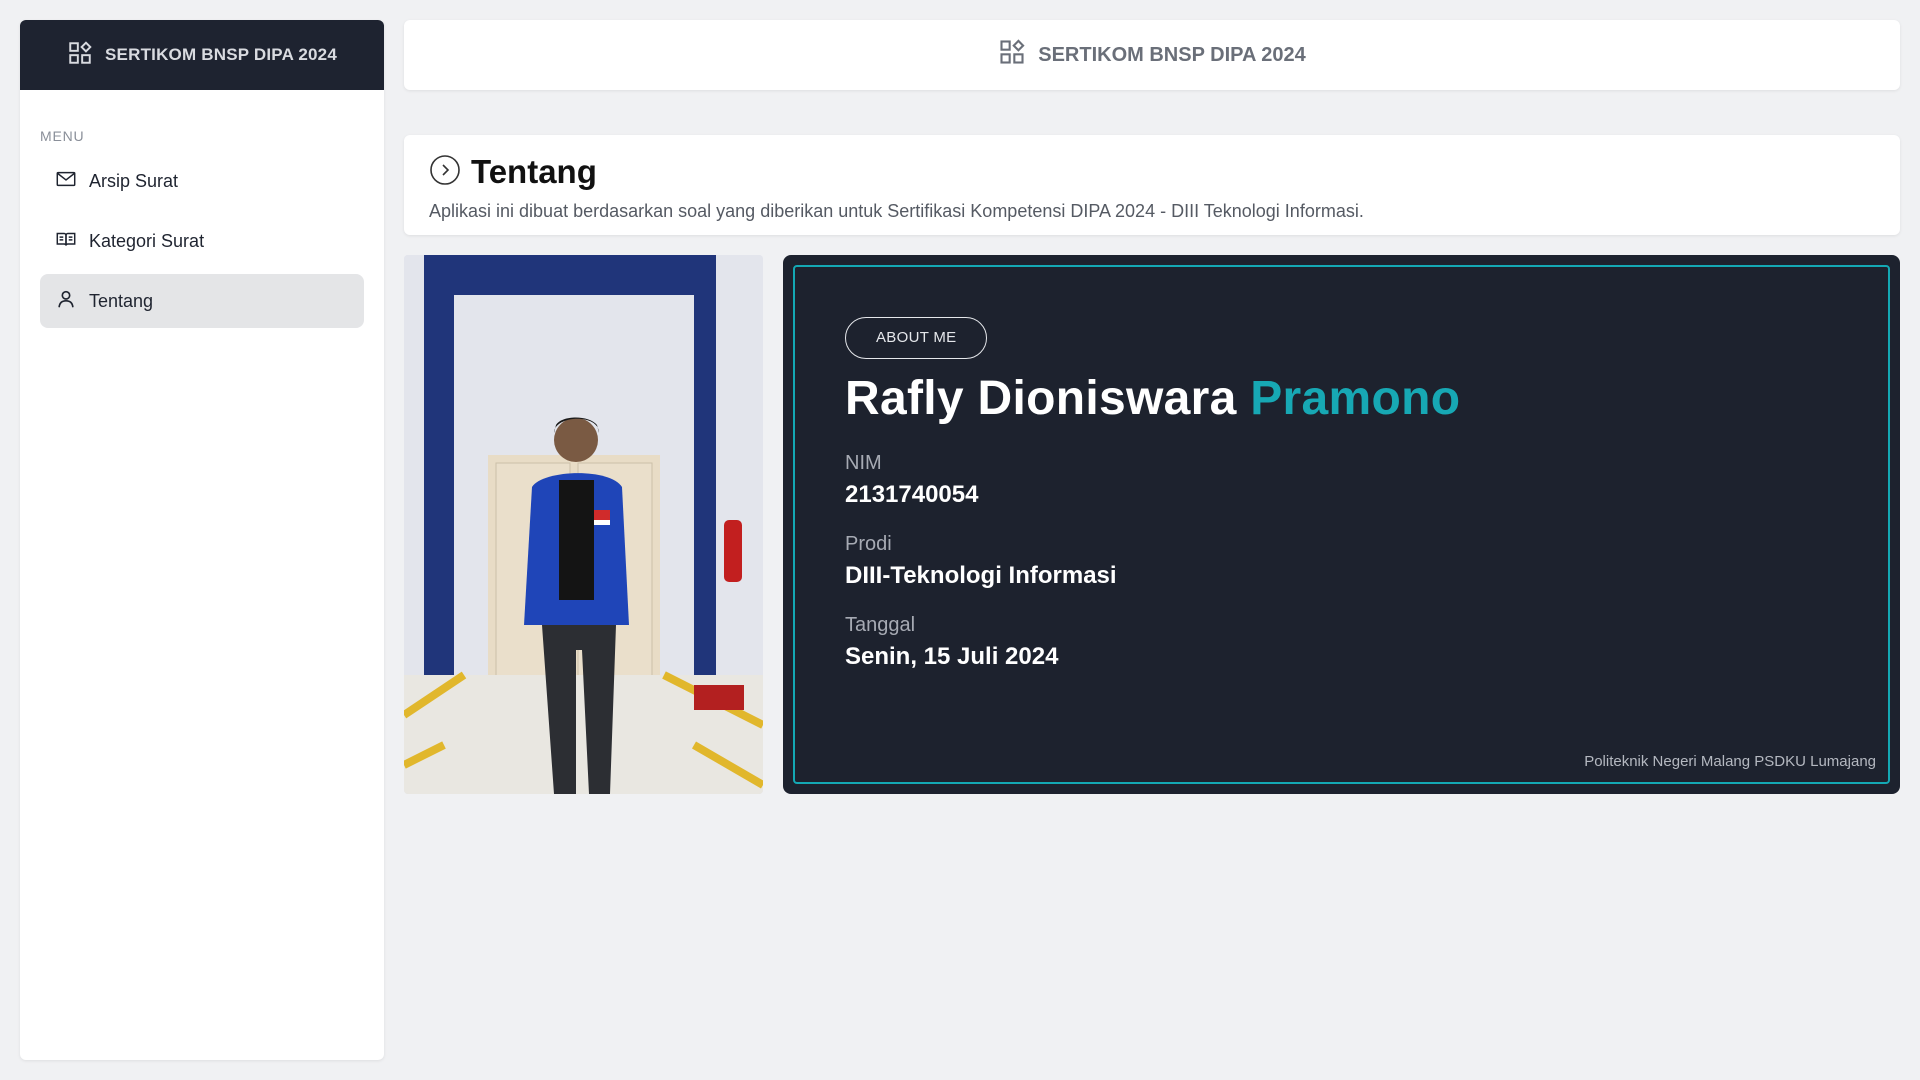 The height and width of the screenshot is (1080, 1920). What do you see at coordinates (121, 300) in the screenshot?
I see `sidebar-item-label: Tentang` at bounding box center [121, 300].